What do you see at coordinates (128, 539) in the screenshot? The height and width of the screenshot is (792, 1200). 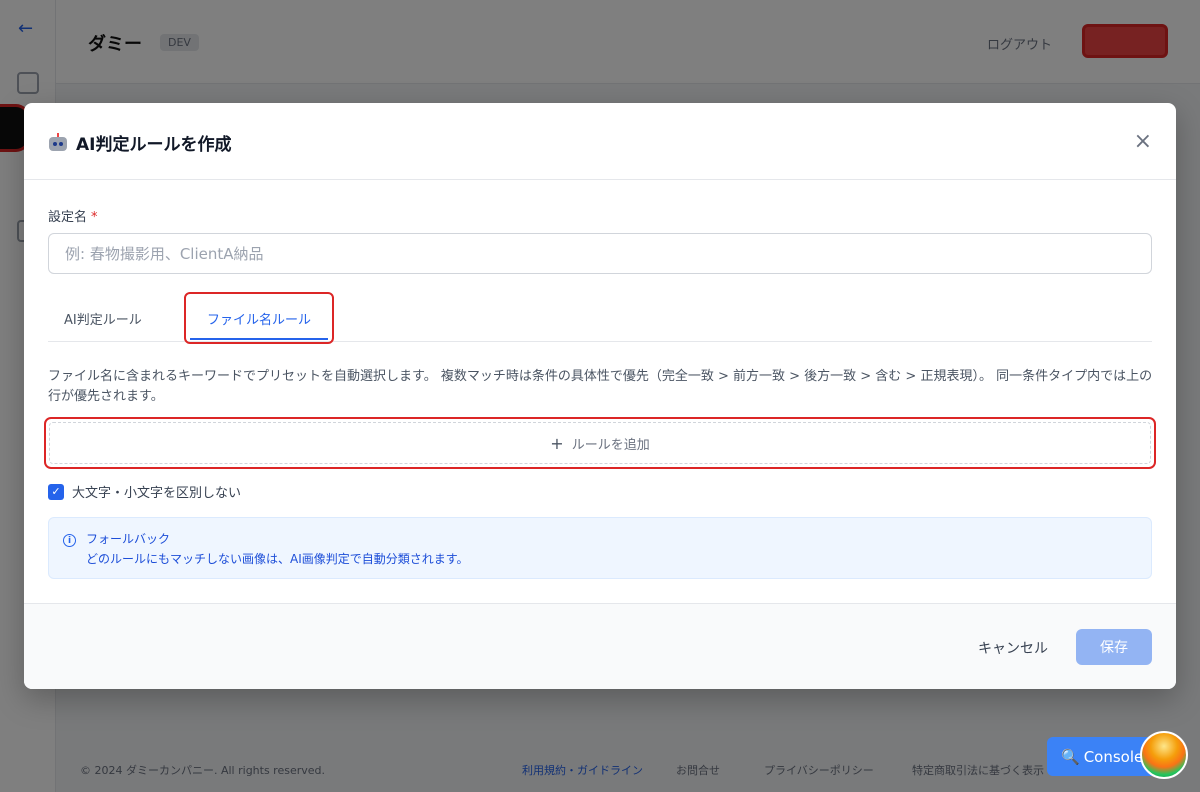 I see `fallback-title: フォールバック` at bounding box center [128, 539].